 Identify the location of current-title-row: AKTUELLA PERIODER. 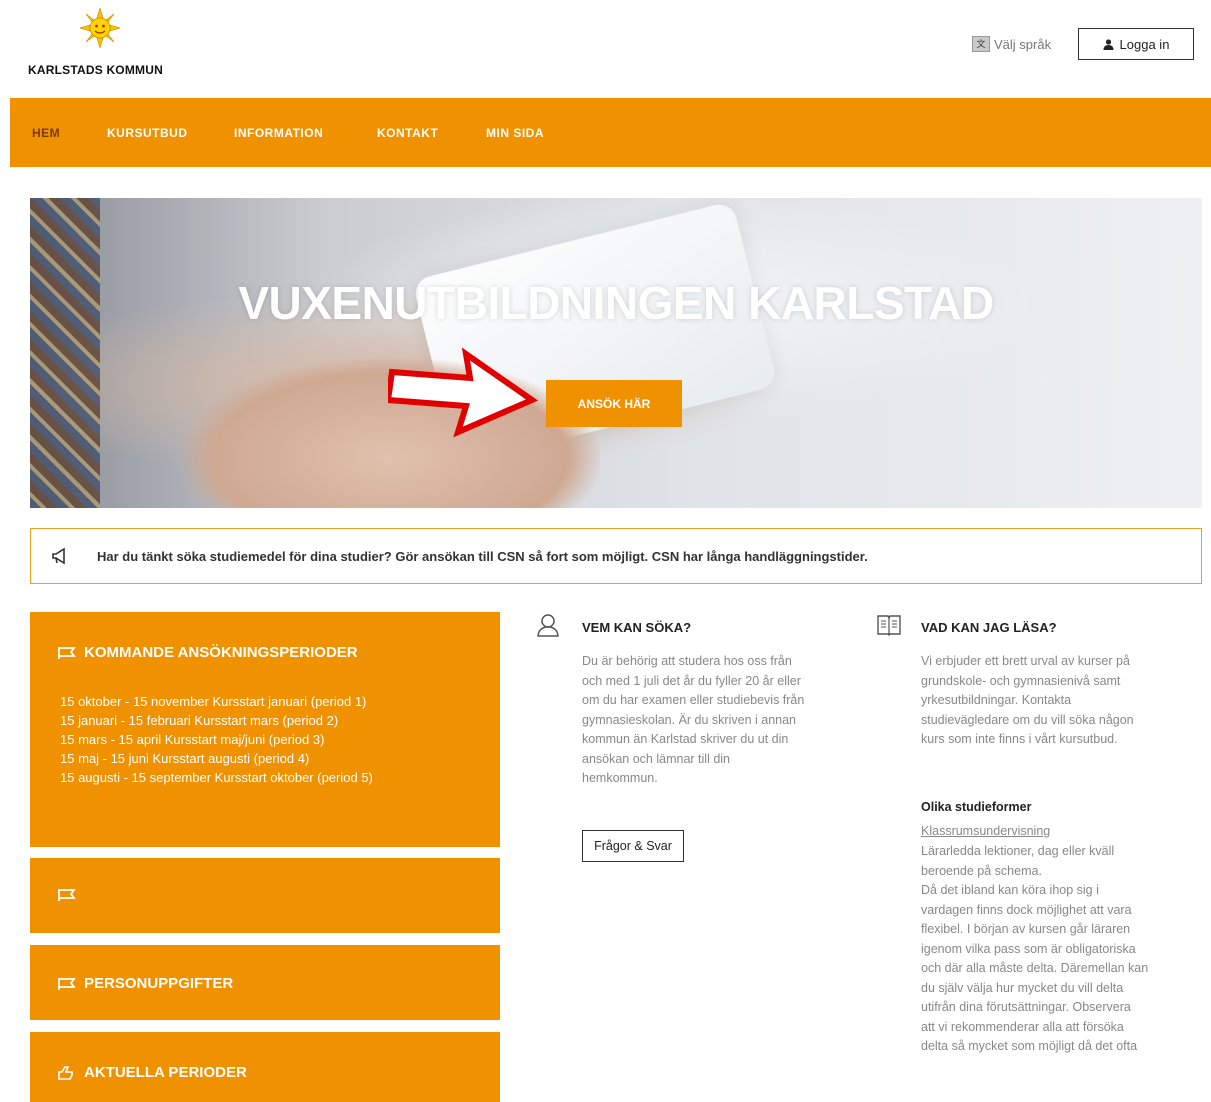
(152, 1072).